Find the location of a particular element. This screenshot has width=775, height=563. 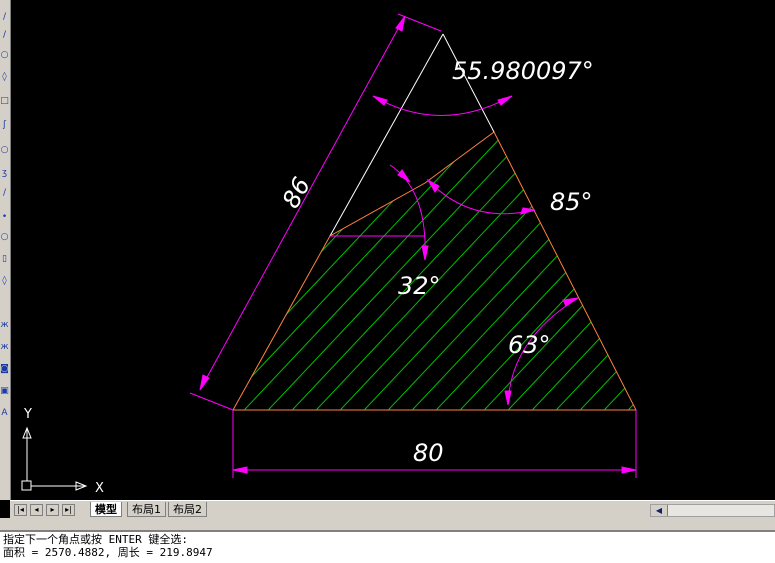

layout-tab-bar: |◂ ◂ ▸ ▸| 模型 布局1 布局2 ◀ is located at coordinates (392, 509).